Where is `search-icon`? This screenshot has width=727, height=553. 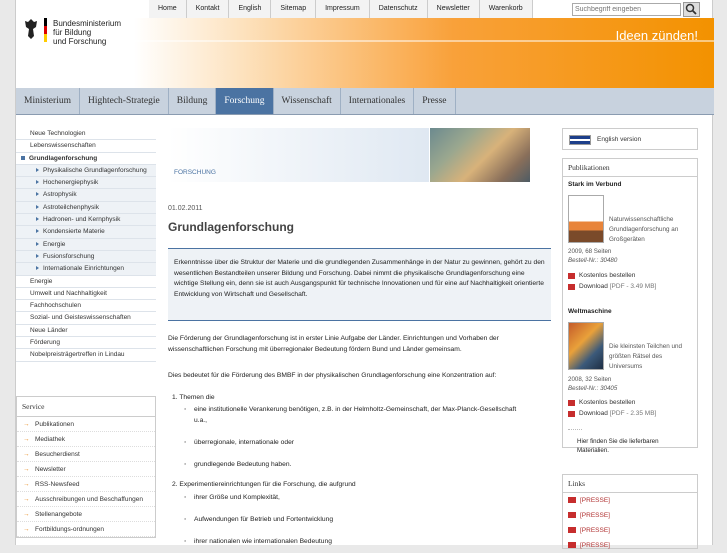
search-icon is located at coordinates (691, 9).